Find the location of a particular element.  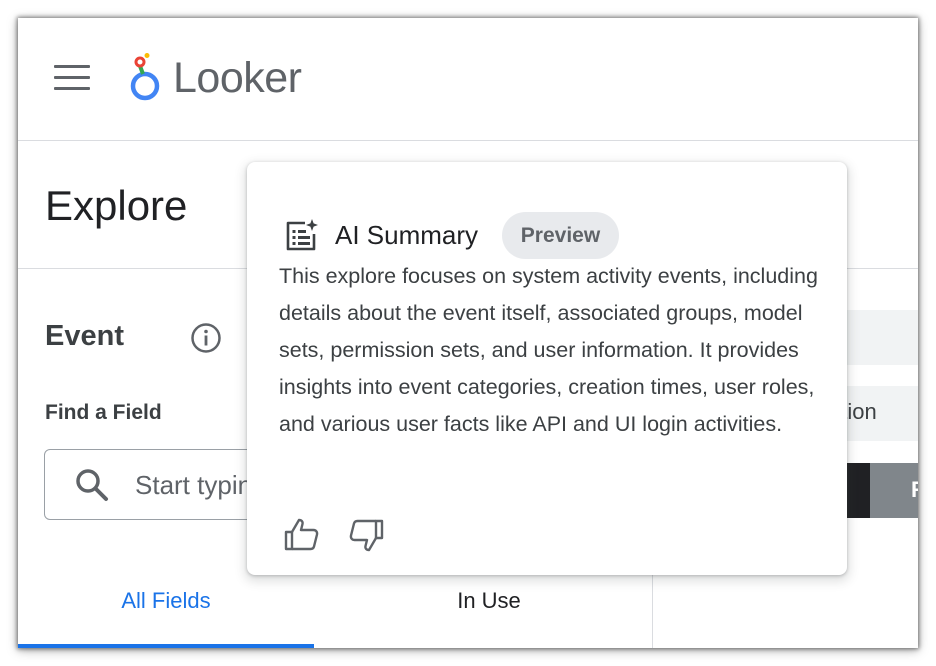

tab-all-fields: All Fields is located at coordinates (166, 610).